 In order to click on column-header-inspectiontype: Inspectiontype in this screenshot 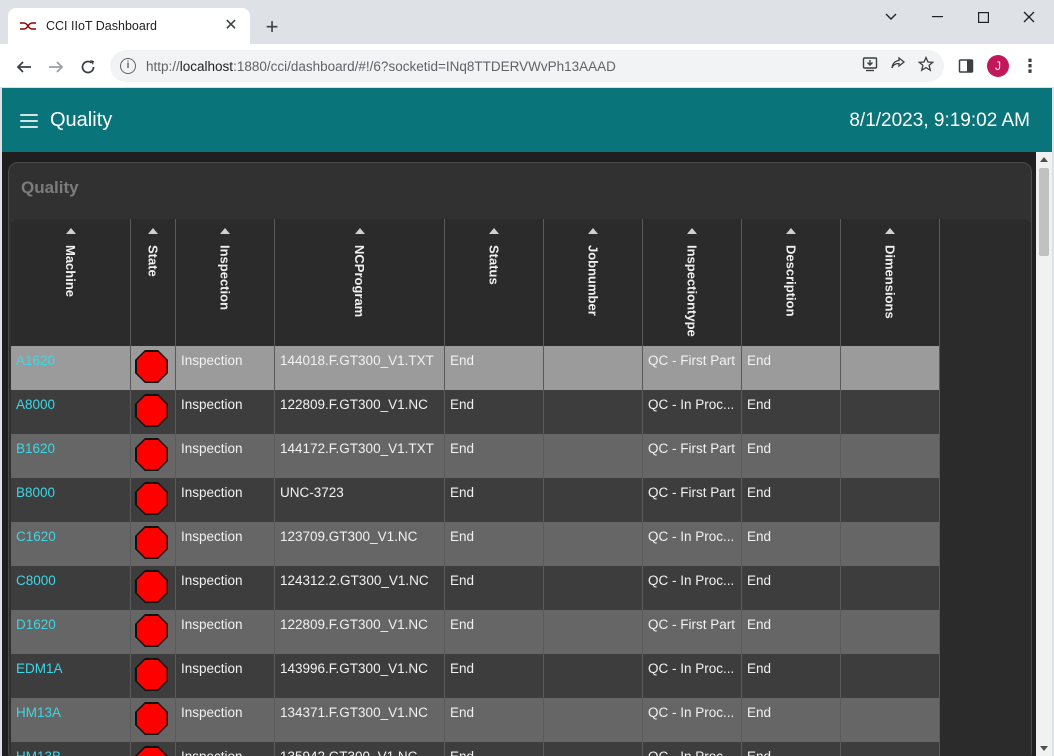, I will do `click(692, 282)`.